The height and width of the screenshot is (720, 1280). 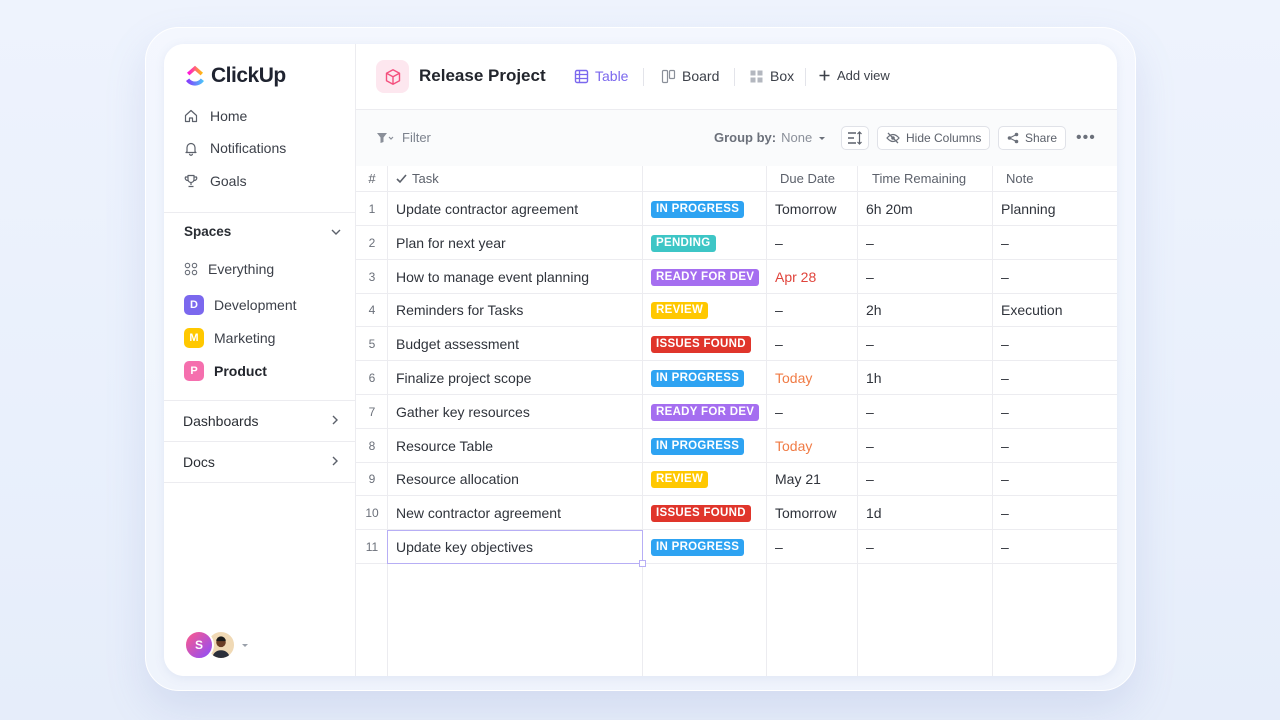 I want to click on task-name: How to manage event planning, so click(x=492, y=277).